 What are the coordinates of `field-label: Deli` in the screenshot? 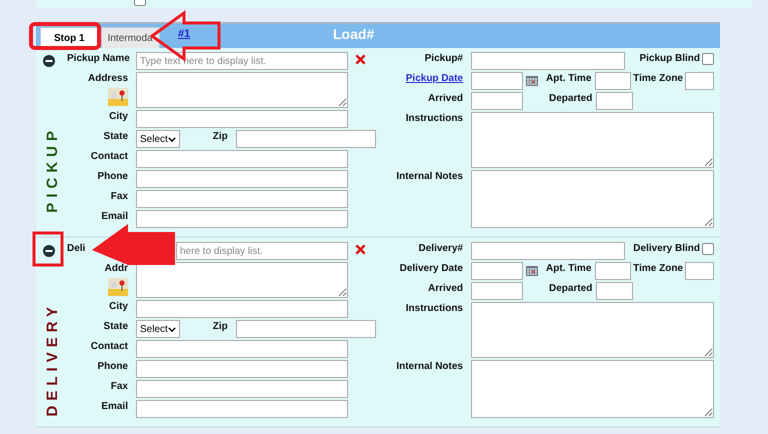 It's located at (76, 249).